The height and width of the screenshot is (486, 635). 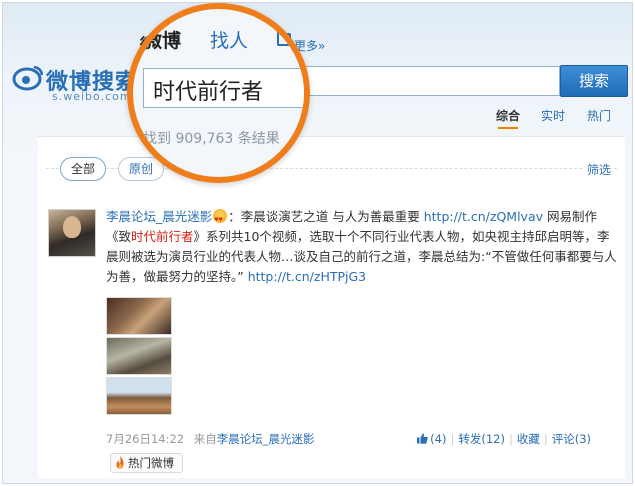 What do you see at coordinates (483, 216) in the screenshot?
I see `post-link-1: http://t.cn/zQMlvav` at bounding box center [483, 216].